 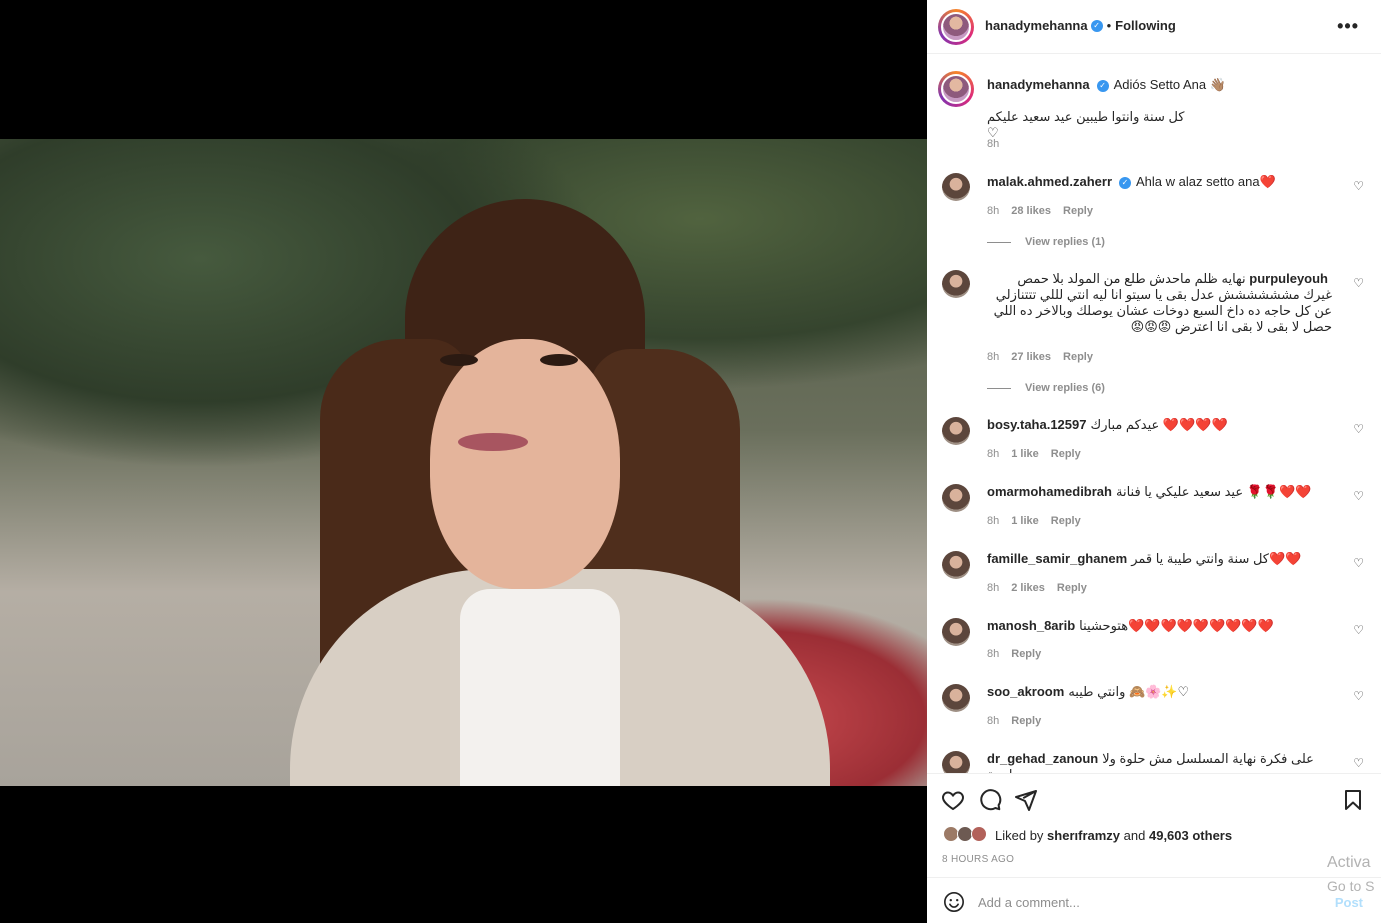 I want to click on liked-by-and: and, so click(x=1134, y=835).